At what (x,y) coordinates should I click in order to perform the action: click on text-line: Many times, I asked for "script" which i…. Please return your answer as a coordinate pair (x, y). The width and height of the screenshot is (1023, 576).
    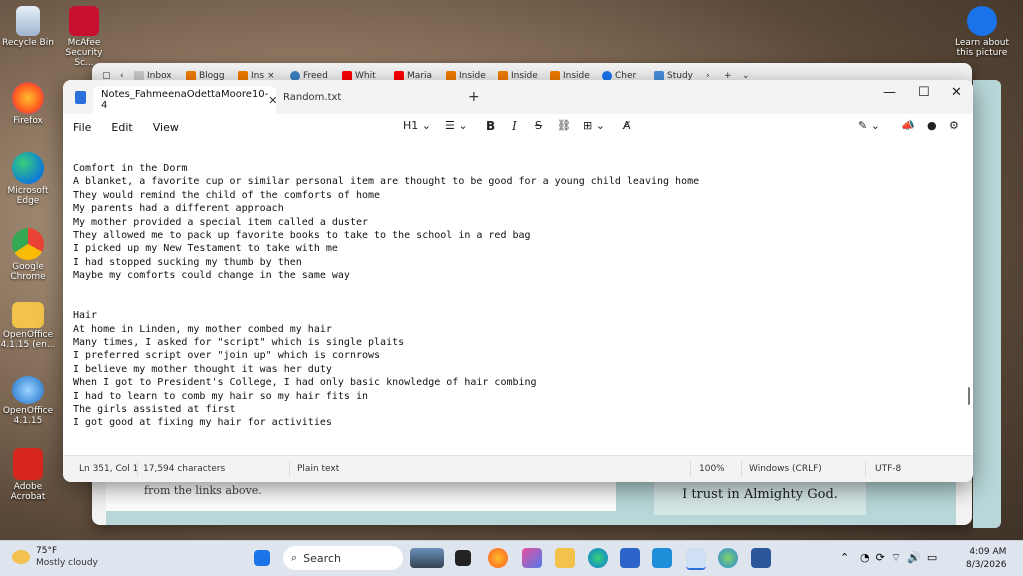
    Looking at the image, I should click on (239, 343).